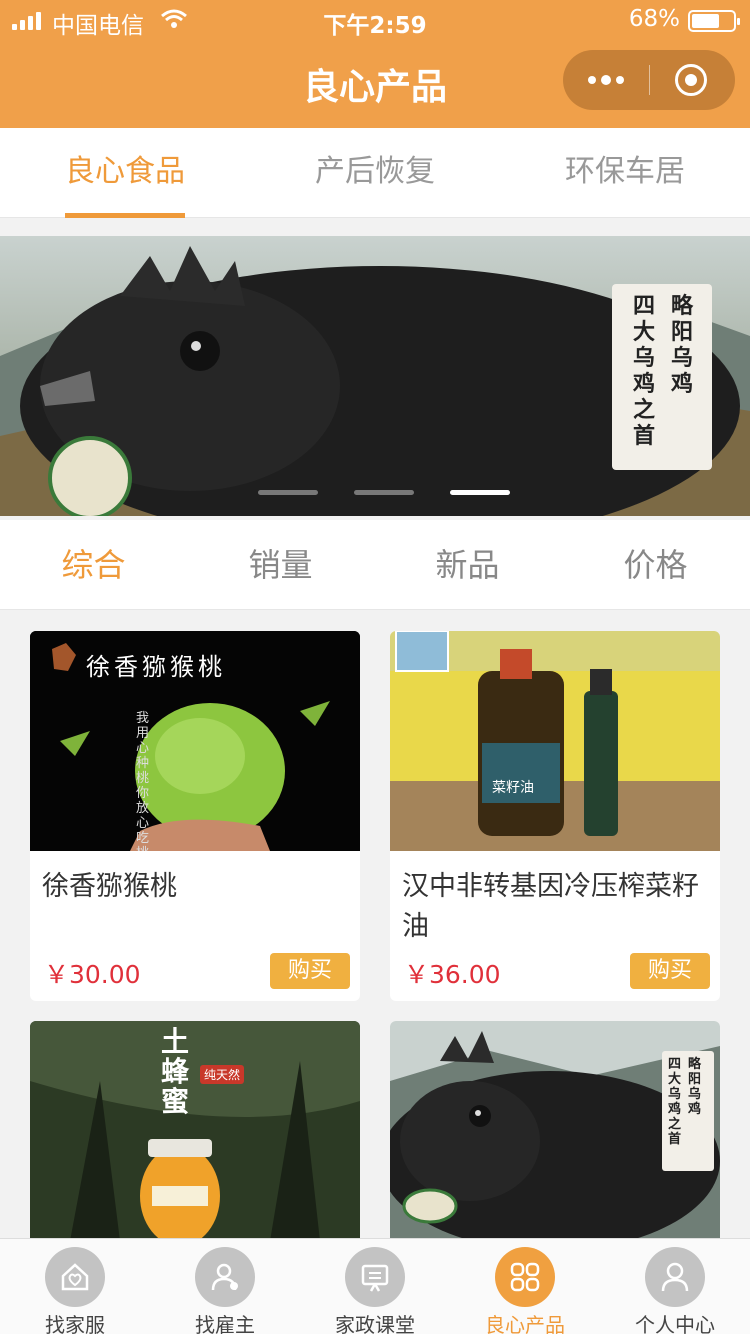 The height and width of the screenshot is (1334, 750). I want to click on tab-label: 产后恢复, so click(375, 171).